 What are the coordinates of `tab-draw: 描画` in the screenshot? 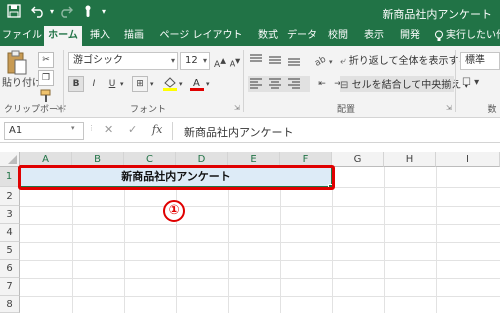 It's located at (134, 36).